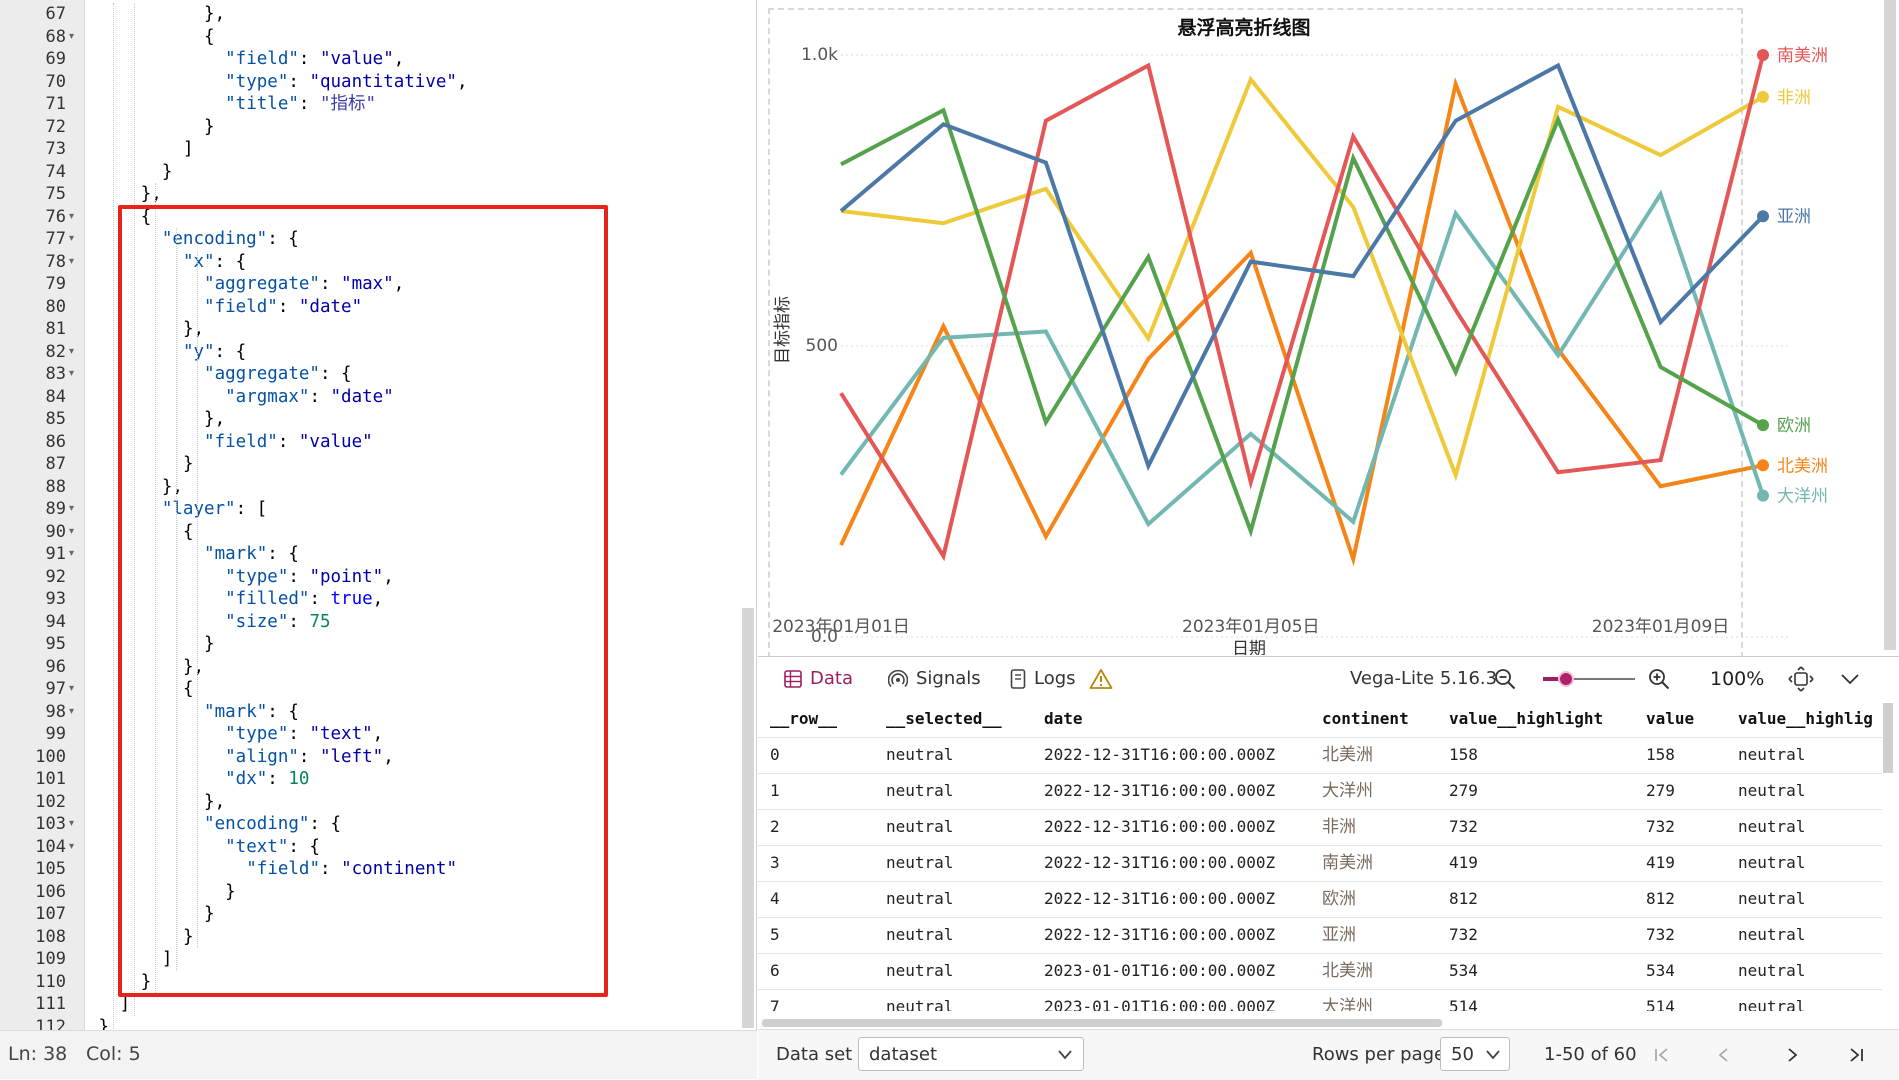 The image size is (1899, 1080). Describe the element at coordinates (55, 531) in the screenshot. I see `line-number: 90` at that location.